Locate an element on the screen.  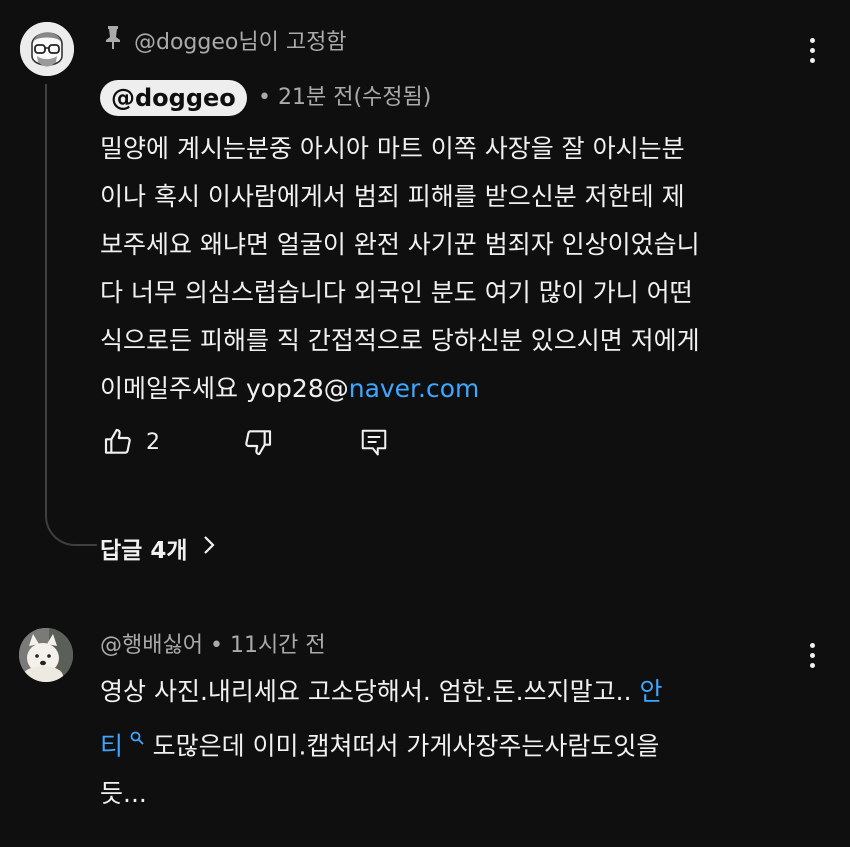
comment-time: 11시간 전 is located at coordinates (277, 645).